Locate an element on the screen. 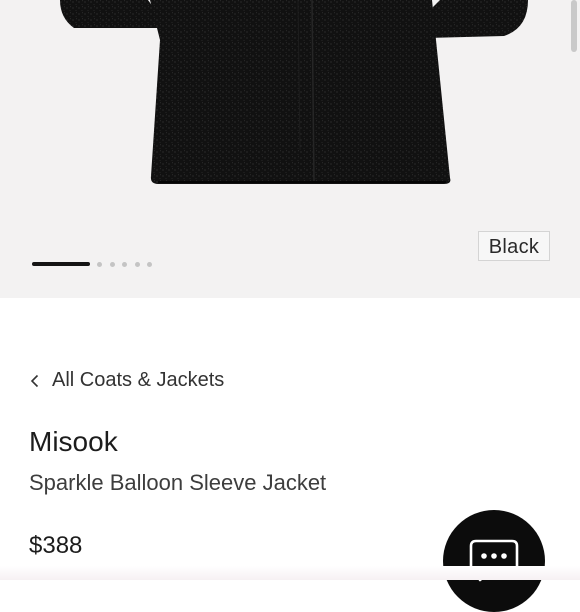 Image resolution: width=580 pixels, height=612 pixels. brand-name: Misook is located at coordinates (73, 442).